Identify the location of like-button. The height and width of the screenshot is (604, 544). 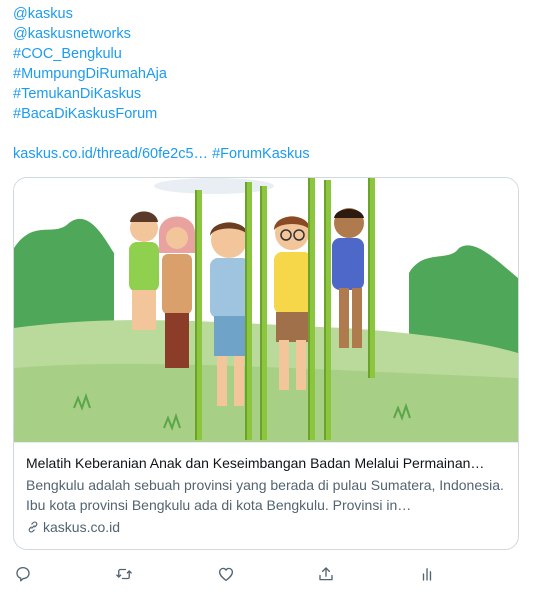
(226, 574).